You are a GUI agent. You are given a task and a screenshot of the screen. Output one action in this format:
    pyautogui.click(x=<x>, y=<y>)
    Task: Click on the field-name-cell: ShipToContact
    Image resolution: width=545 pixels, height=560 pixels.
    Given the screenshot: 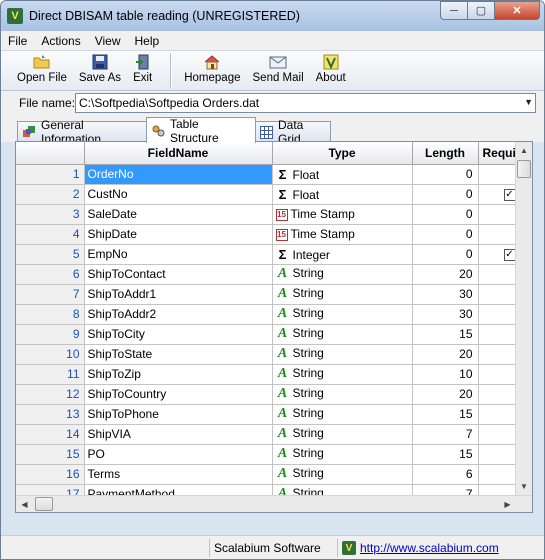 What is the action you would take?
    pyautogui.click(x=178, y=274)
    